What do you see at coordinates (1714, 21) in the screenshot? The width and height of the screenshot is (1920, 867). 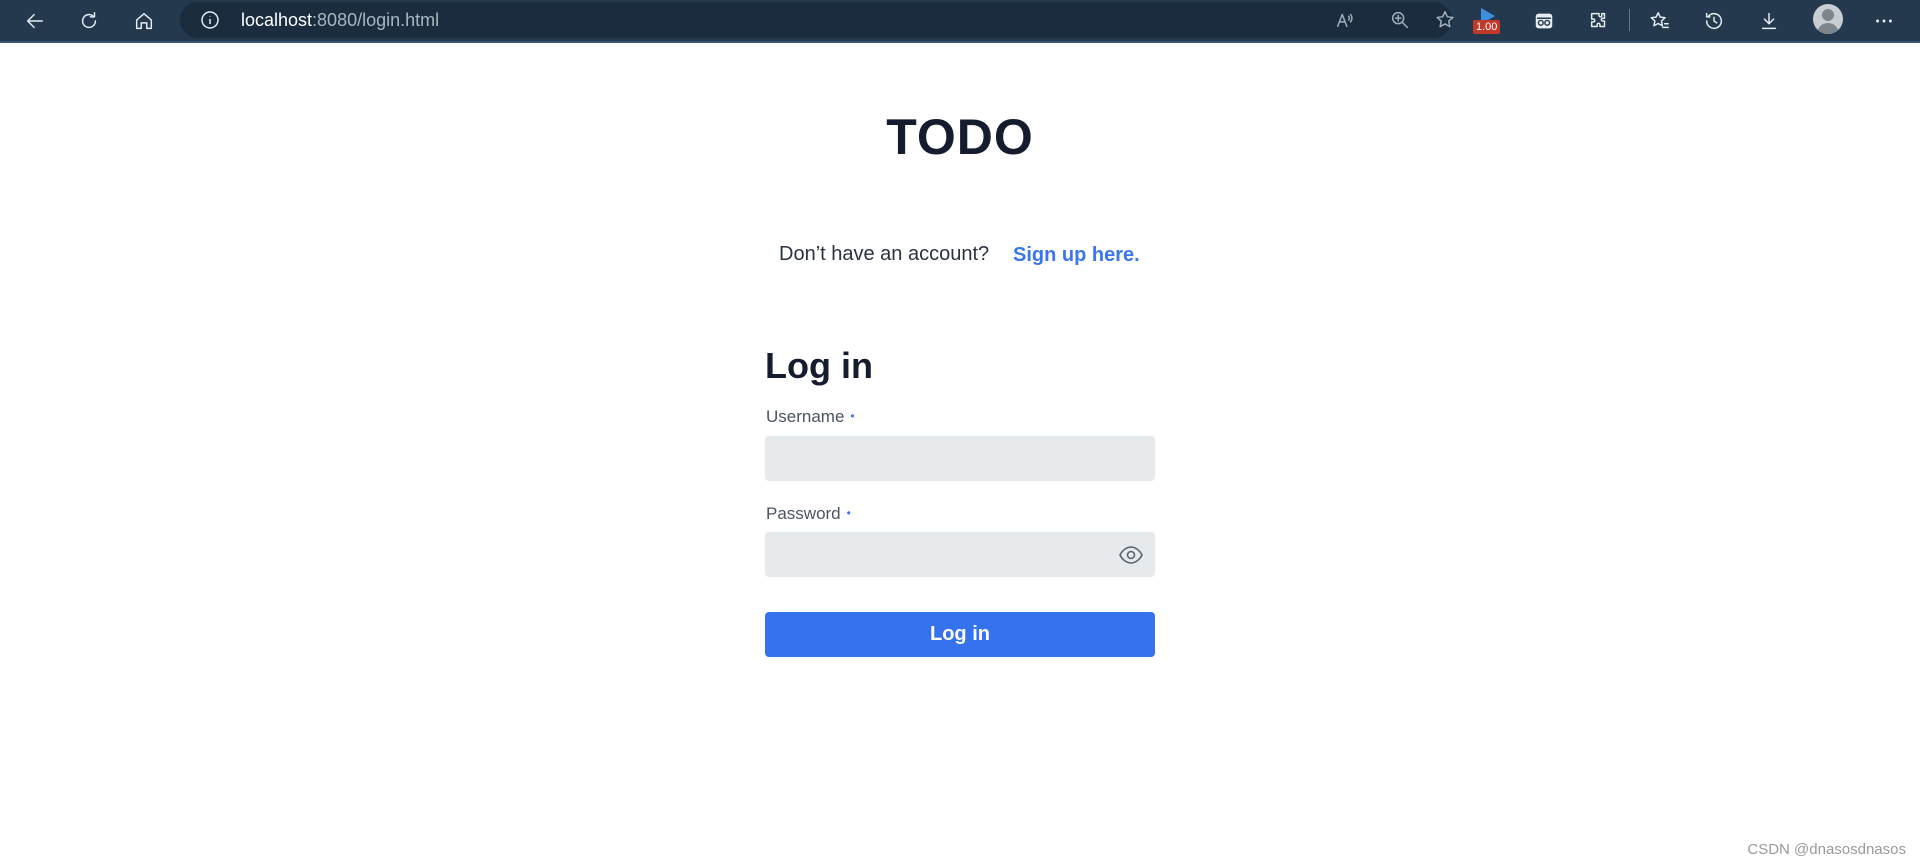 I see `history-icon` at bounding box center [1714, 21].